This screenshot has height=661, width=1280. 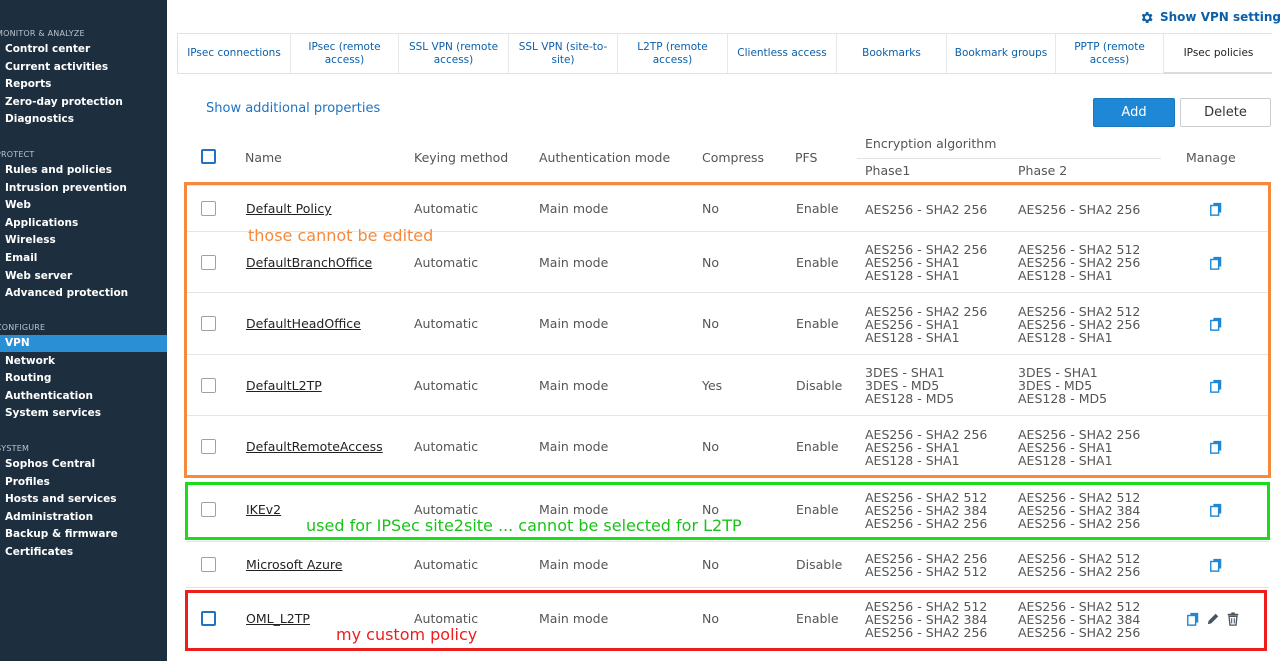 I want to click on sidebar-item-current-activities: Current activities, so click(x=83, y=67).